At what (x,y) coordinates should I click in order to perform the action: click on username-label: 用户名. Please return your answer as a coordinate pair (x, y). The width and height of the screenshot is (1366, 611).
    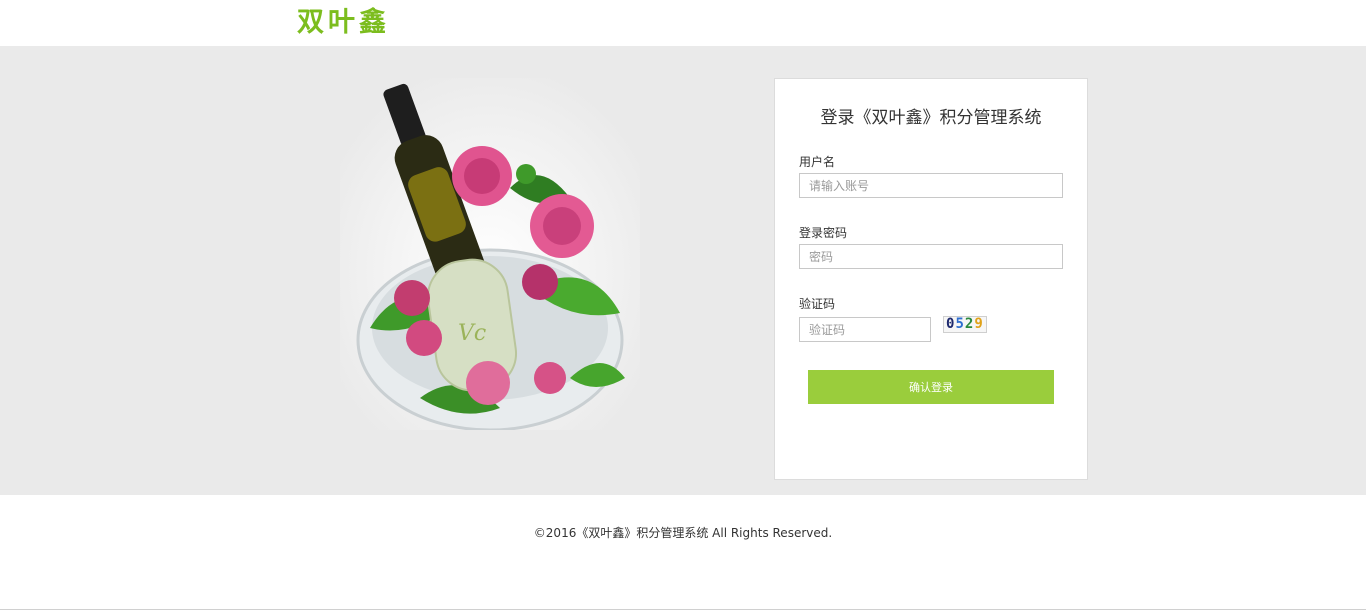
    Looking at the image, I should click on (817, 162).